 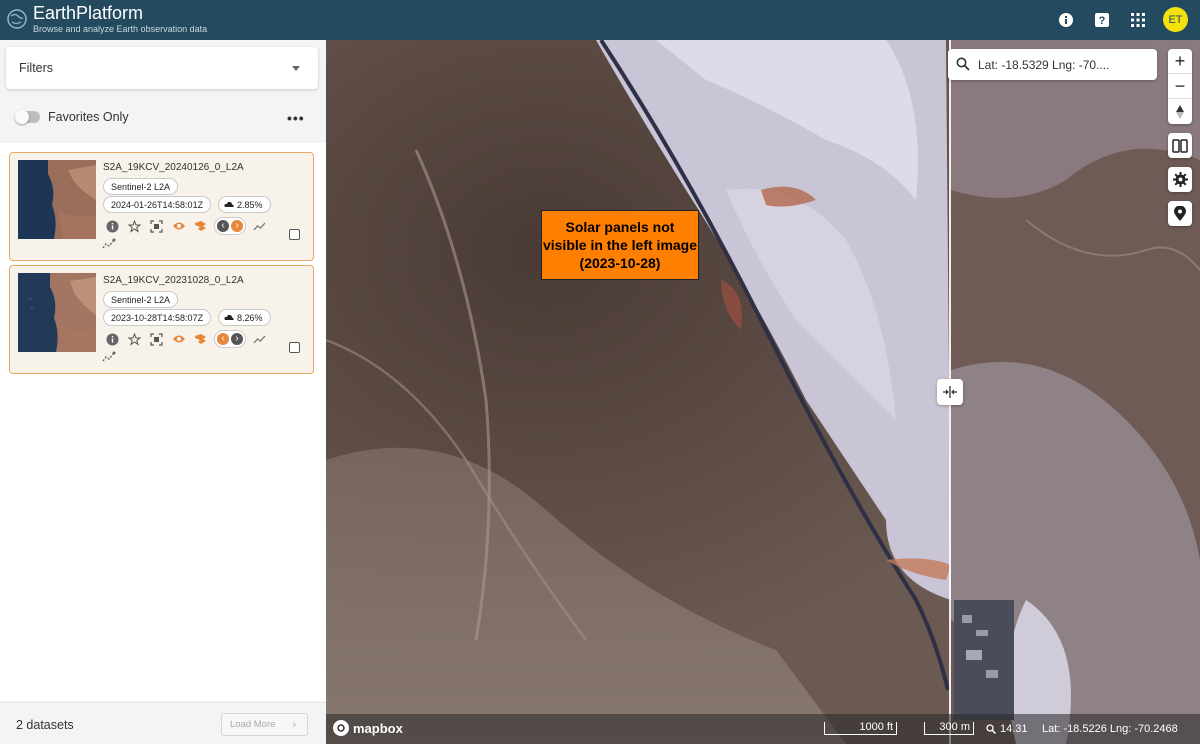 I want to click on location-pin-button, so click(x=1180, y=213).